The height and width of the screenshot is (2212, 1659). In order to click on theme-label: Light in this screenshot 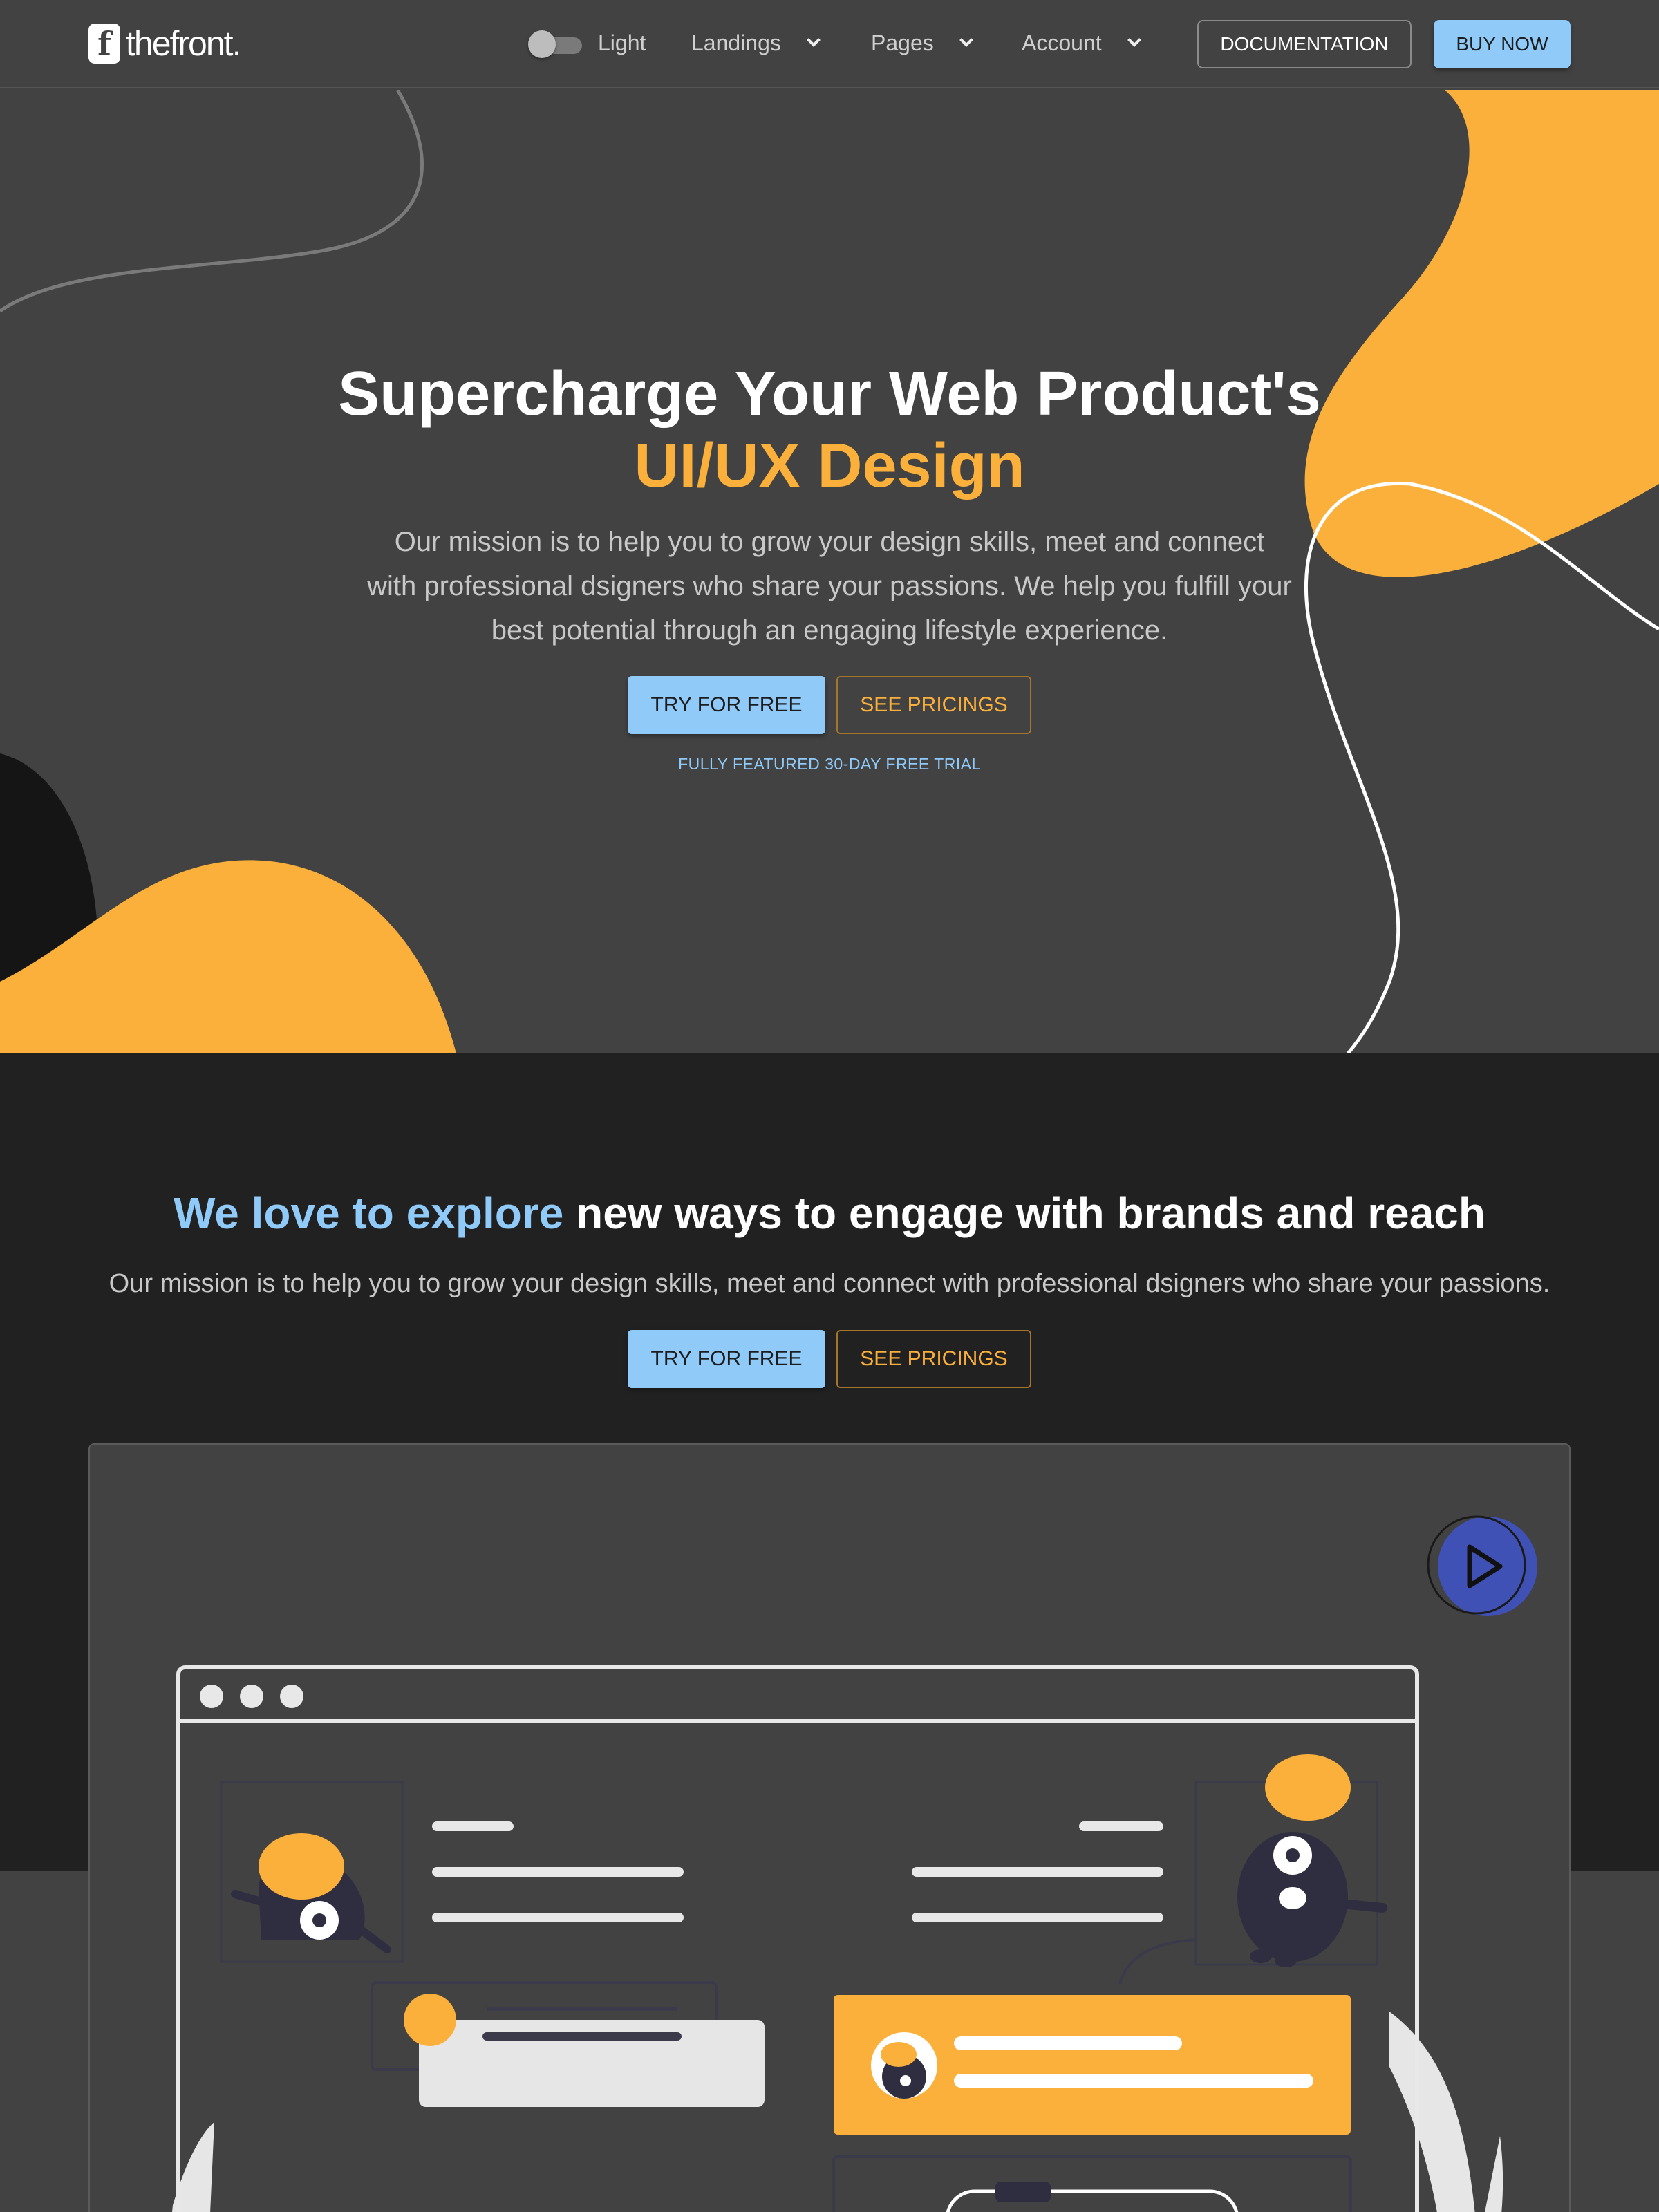, I will do `click(622, 43)`.